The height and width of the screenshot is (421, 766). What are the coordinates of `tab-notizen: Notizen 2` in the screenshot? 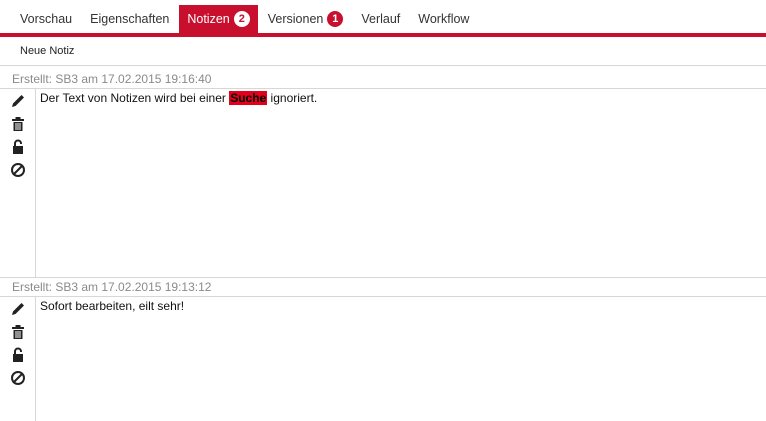 It's located at (218, 19).